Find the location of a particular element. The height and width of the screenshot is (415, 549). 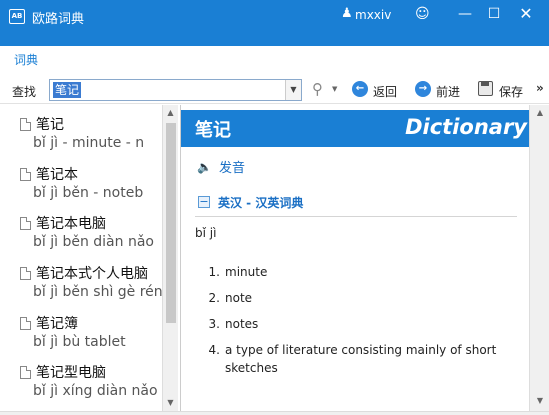

definition-number: 4. is located at coordinates (214, 350).